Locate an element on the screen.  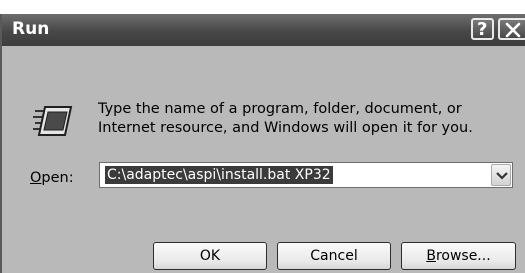
open-label: Open: is located at coordinates (52, 178).